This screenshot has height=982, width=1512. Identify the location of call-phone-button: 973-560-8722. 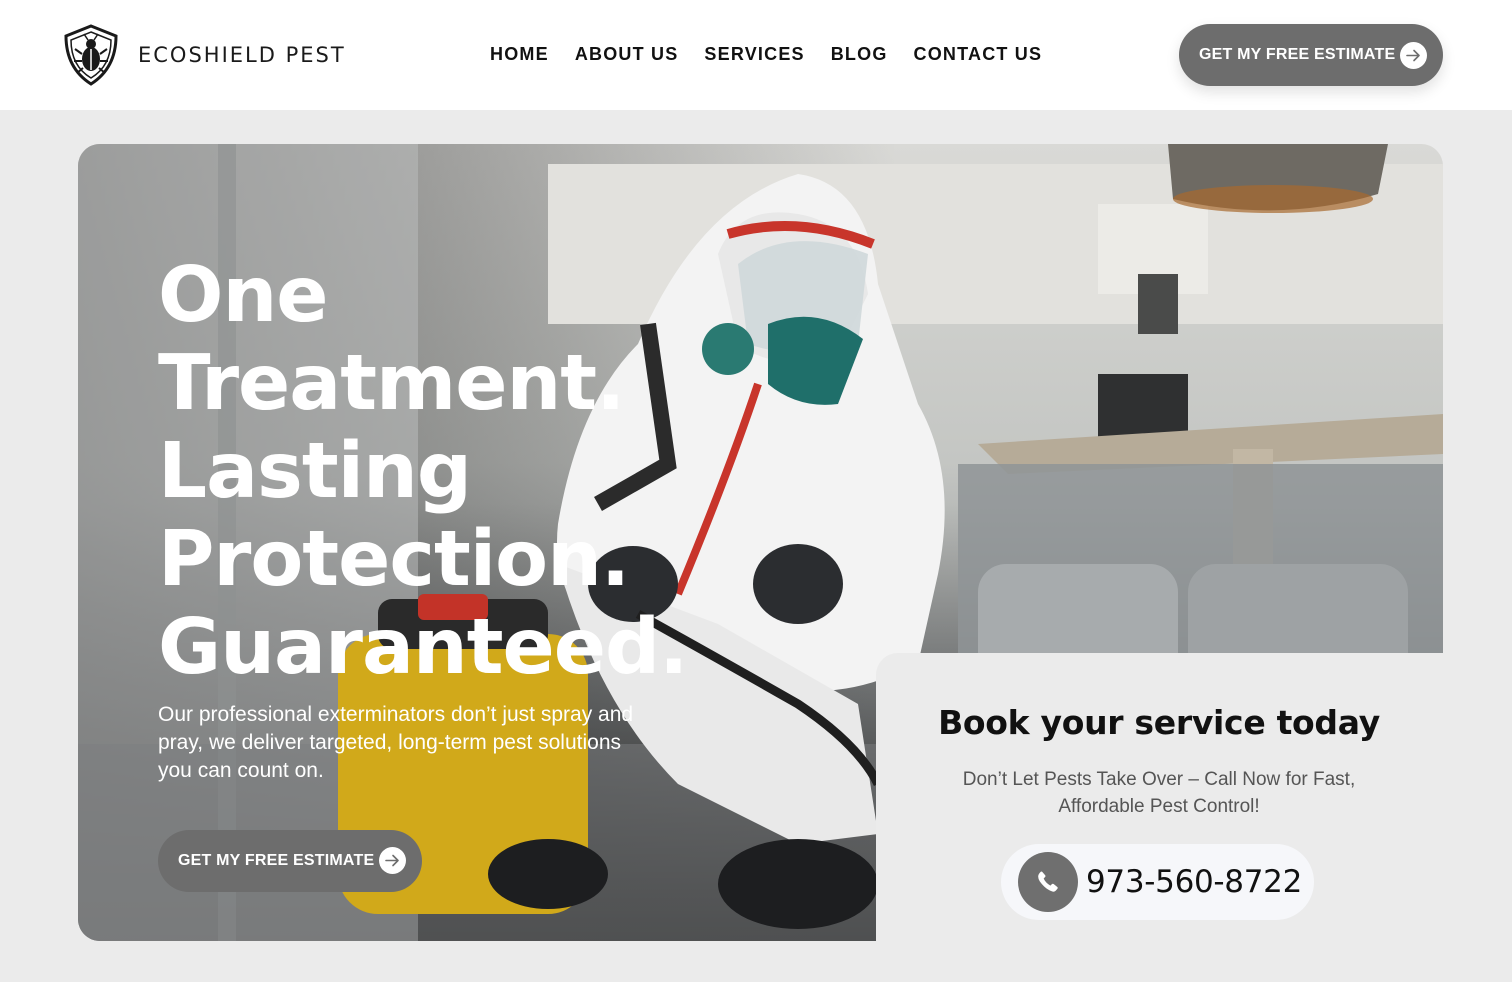
(1157, 882).